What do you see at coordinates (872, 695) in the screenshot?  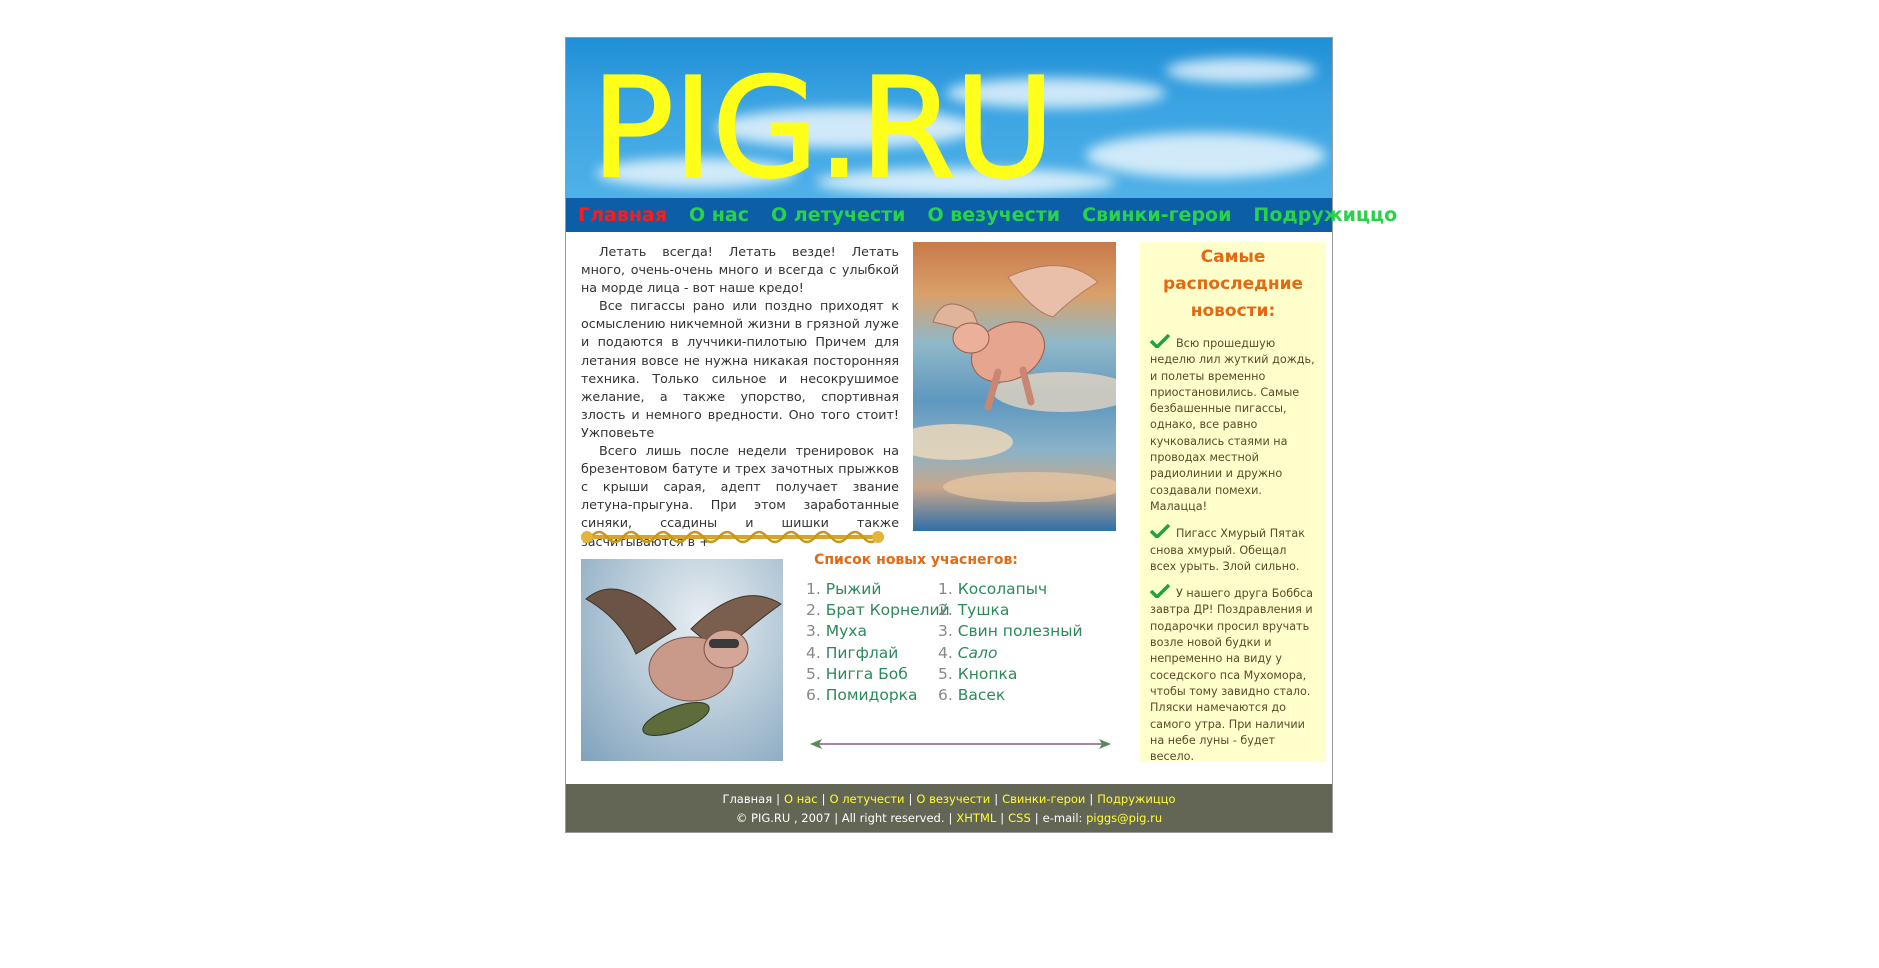 I see `member-link: Помидорка` at bounding box center [872, 695].